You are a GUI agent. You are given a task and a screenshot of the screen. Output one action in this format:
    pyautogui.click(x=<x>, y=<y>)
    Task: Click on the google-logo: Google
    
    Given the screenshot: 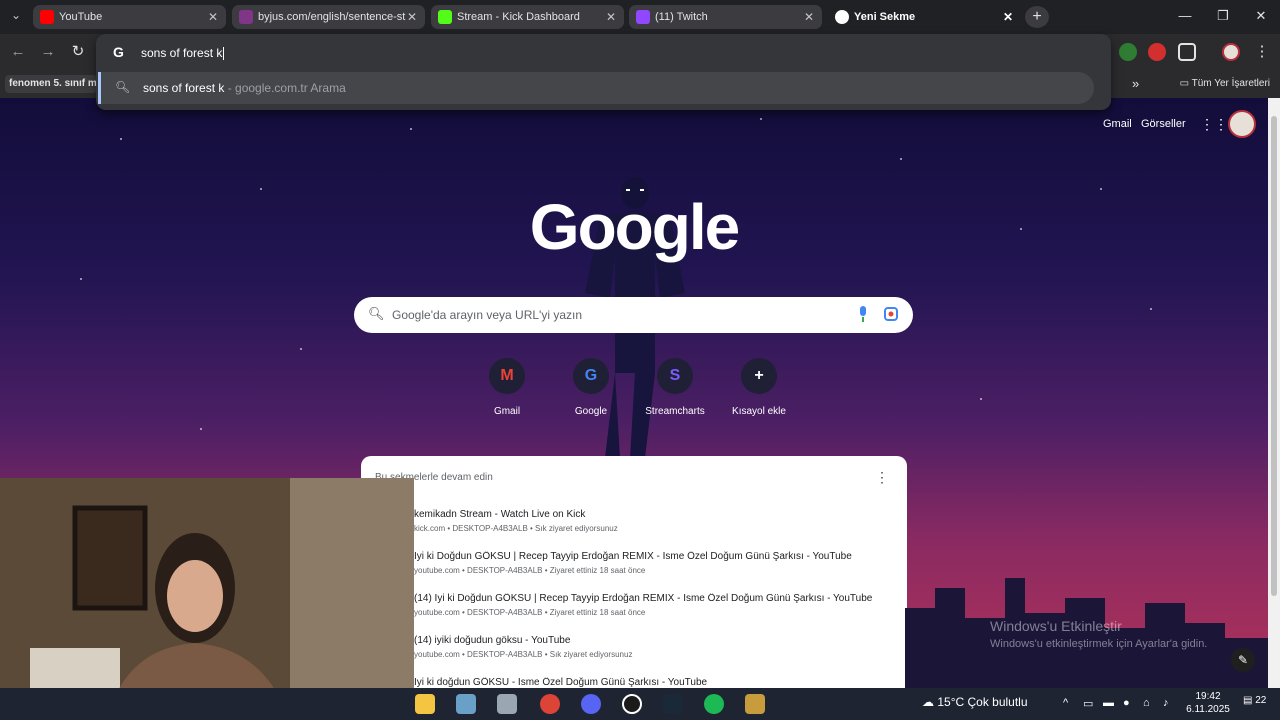 What is the action you would take?
    pyautogui.click(x=634, y=227)
    